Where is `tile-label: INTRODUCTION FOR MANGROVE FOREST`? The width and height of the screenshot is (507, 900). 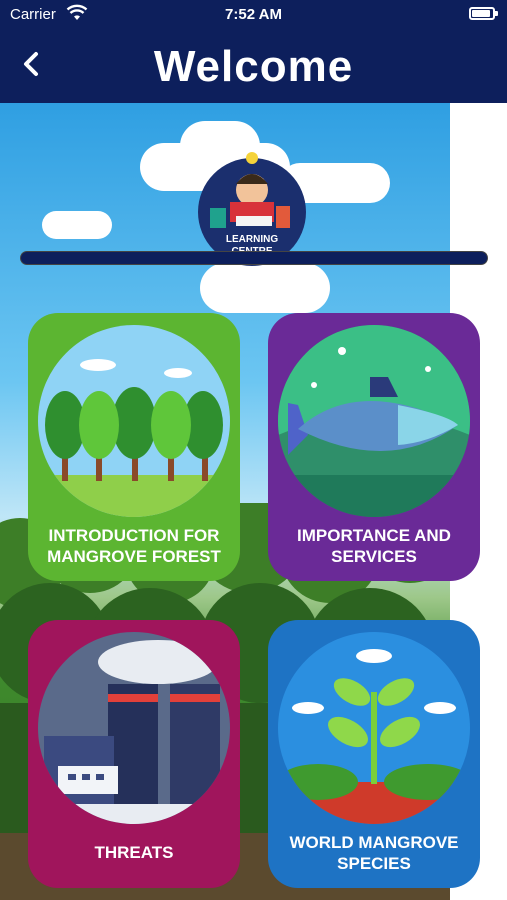 tile-label: INTRODUCTION FOR MANGROVE FOREST is located at coordinates (134, 546).